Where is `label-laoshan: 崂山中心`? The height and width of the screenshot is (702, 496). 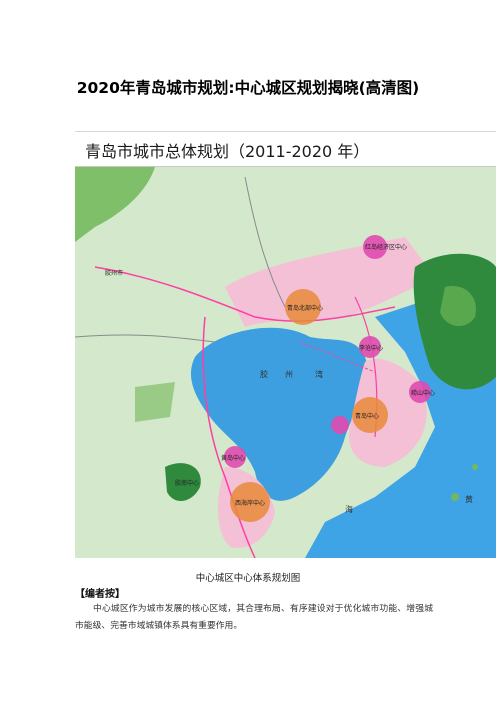
label-laoshan: 崂山中心 is located at coordinates (423, 393).